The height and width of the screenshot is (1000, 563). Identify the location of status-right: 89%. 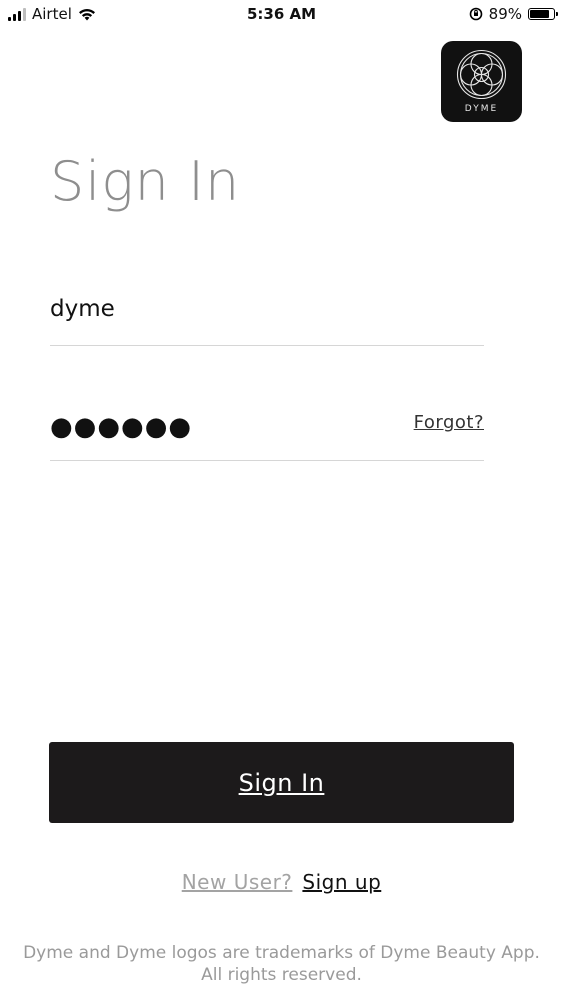
(513, 14).